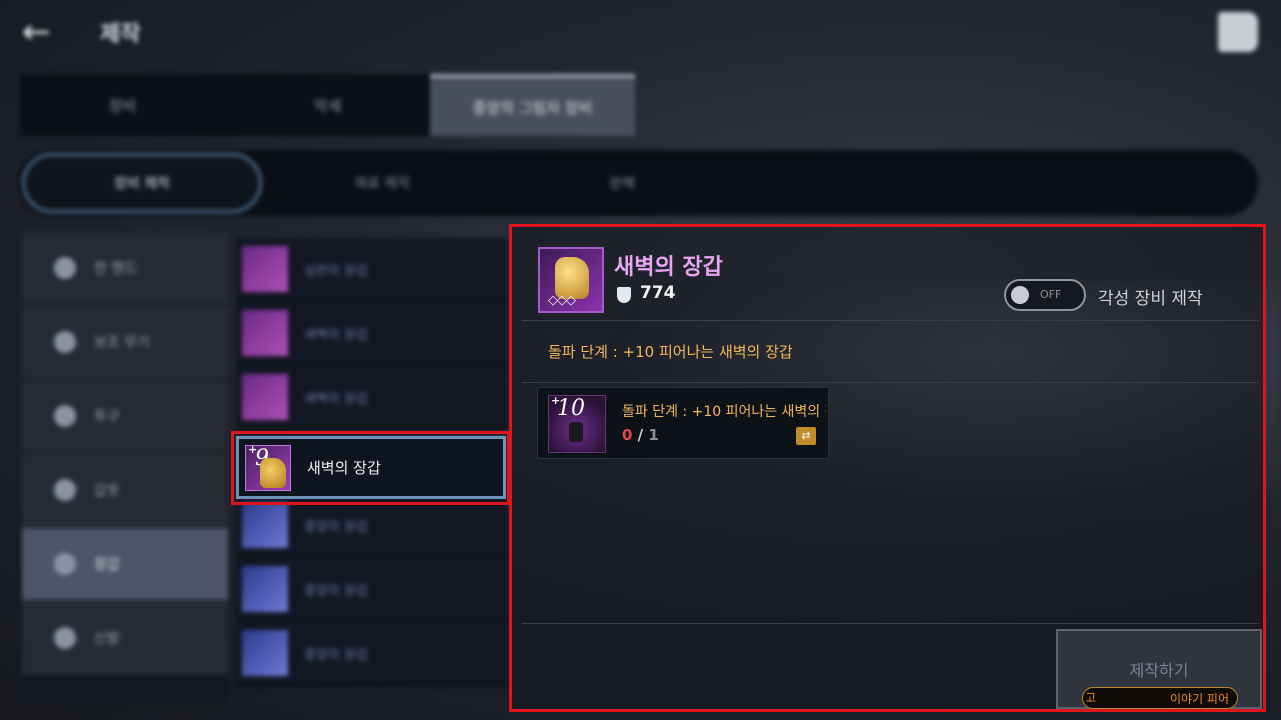  I want to click on main-tabs: 장비 악세 중앙의 그림자 장비, so click(327, 105).